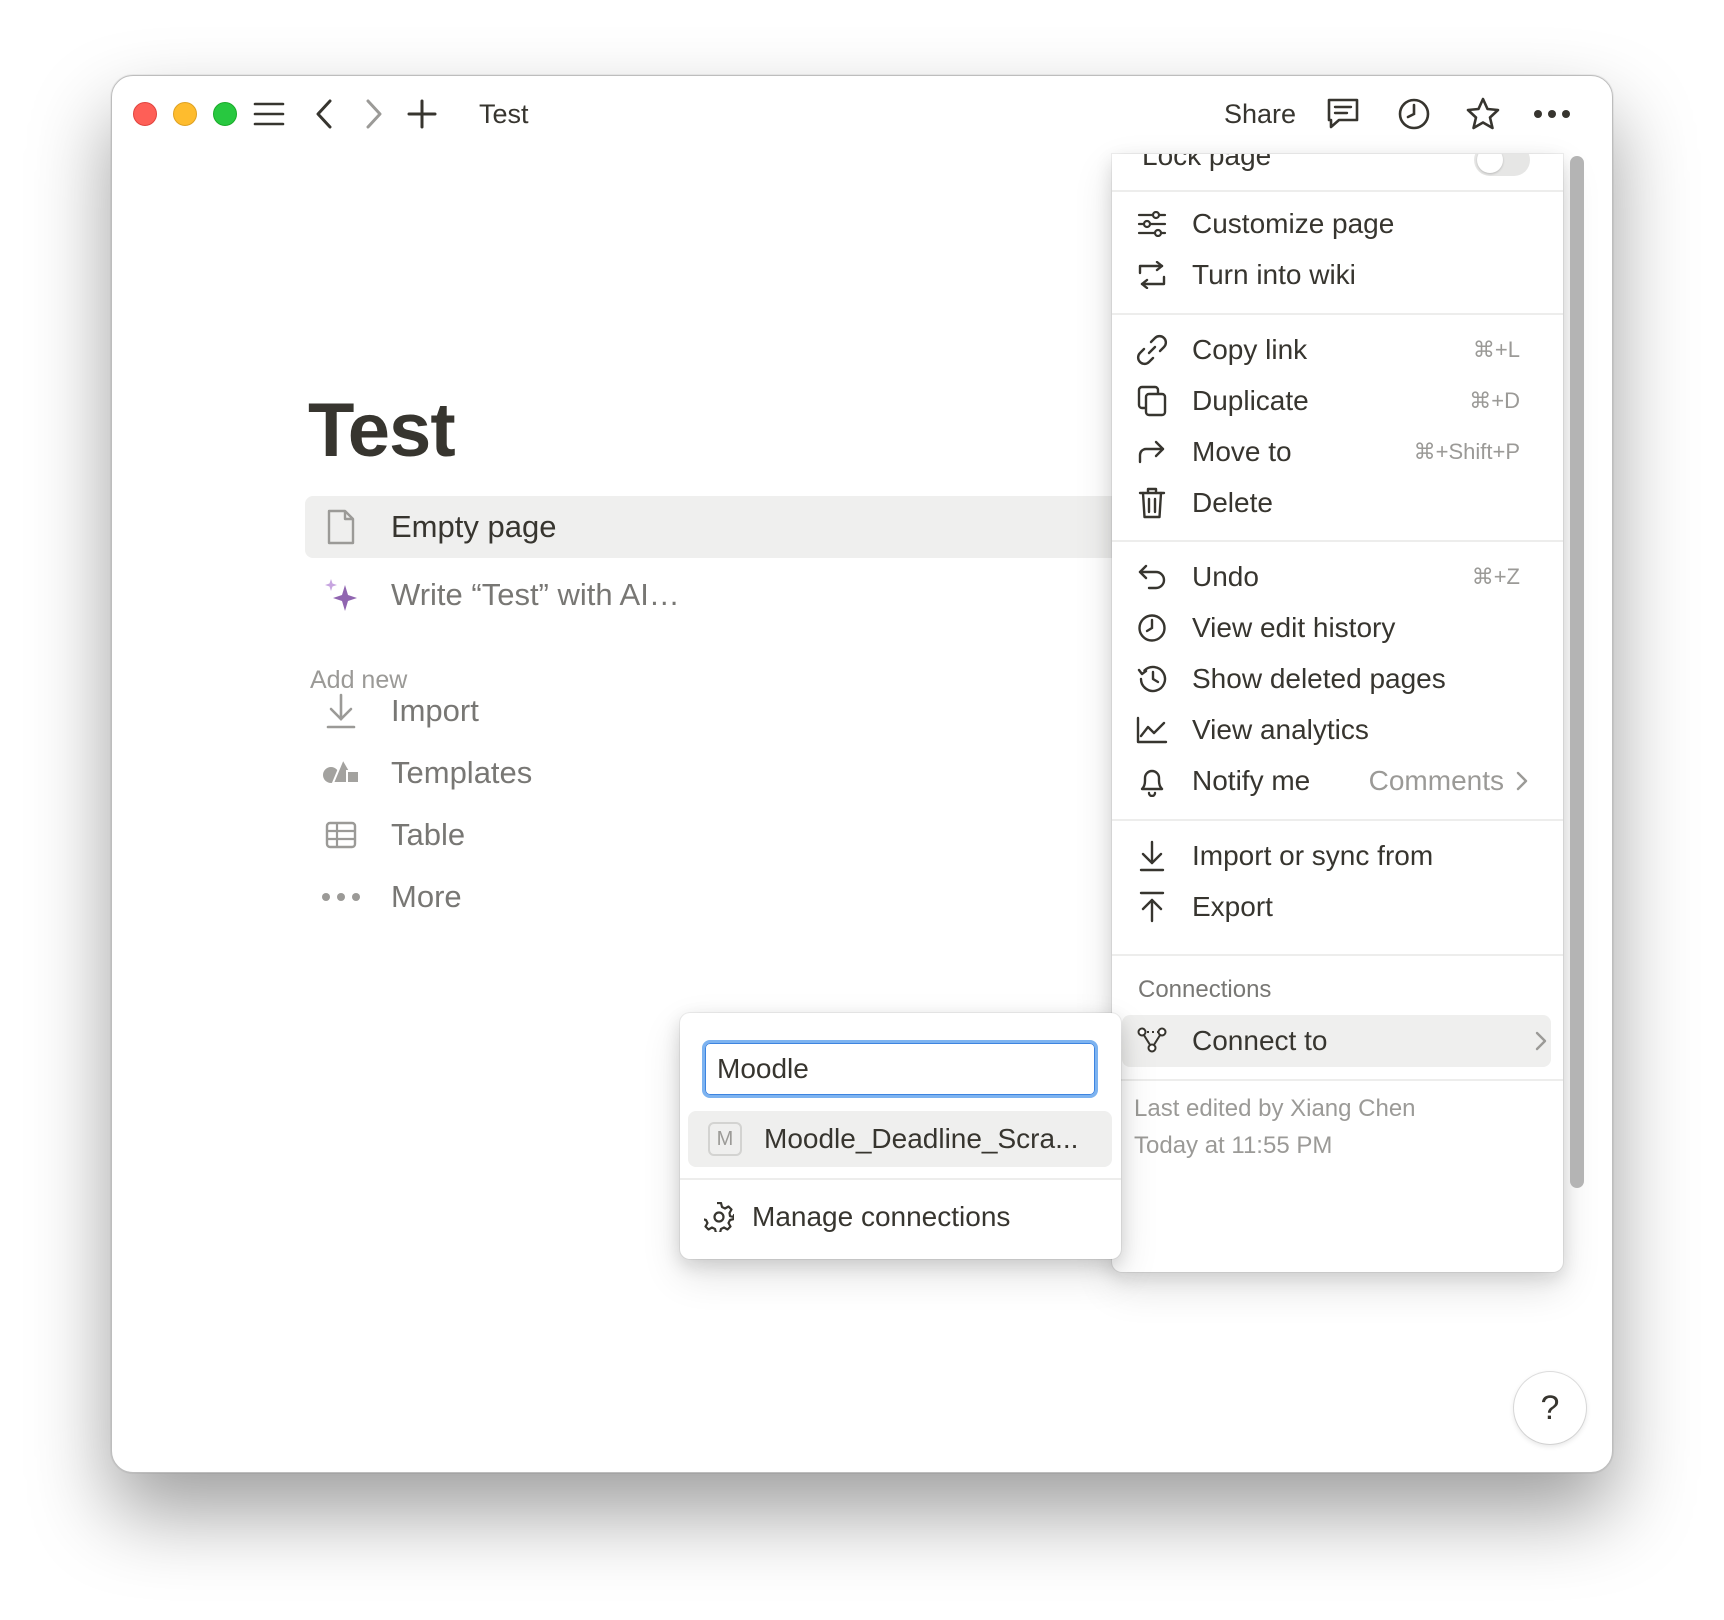 The height and width of the screenshot is (1620, 1724). What do you see at coordinates (1293, 223) in the screenshot?
I see `customize-page-label: Customize page` at bounding box center [1293, 223].